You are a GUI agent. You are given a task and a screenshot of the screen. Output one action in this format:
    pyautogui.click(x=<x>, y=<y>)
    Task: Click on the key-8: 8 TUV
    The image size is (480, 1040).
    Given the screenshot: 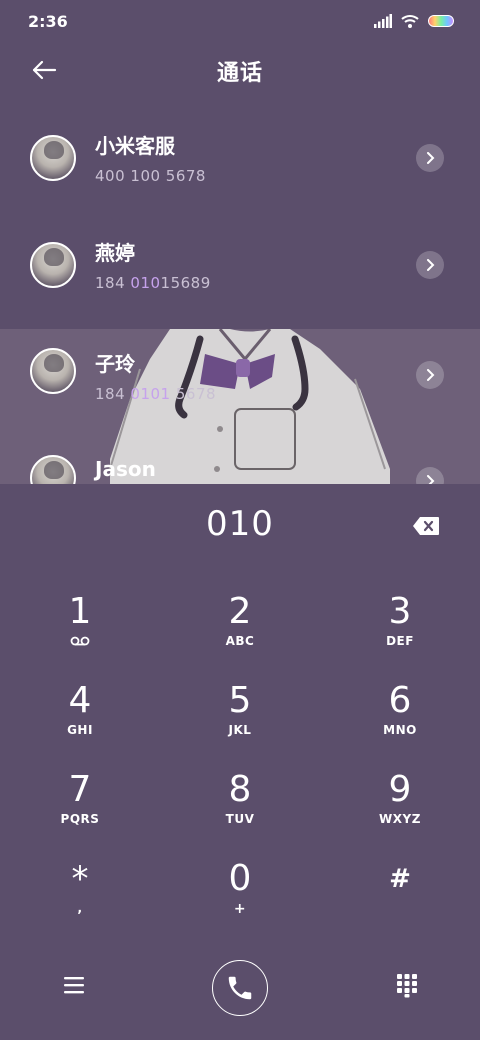 What is the action you would take?
    pyautogui.click(x=240, y=810)
    